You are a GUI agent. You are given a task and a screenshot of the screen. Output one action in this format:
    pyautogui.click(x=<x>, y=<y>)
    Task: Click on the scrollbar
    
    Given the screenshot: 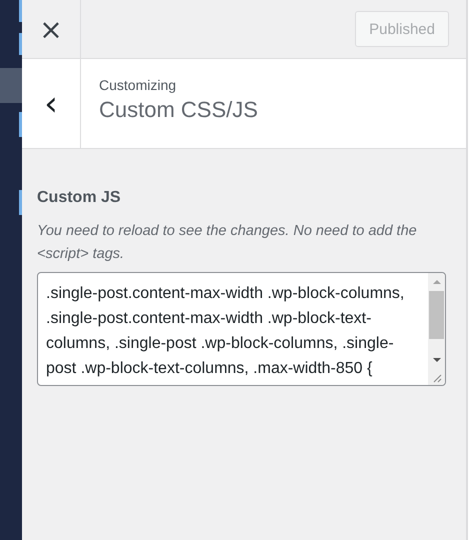 What is the action you would take?
    pyautogui.click(x=436, y=329)
    